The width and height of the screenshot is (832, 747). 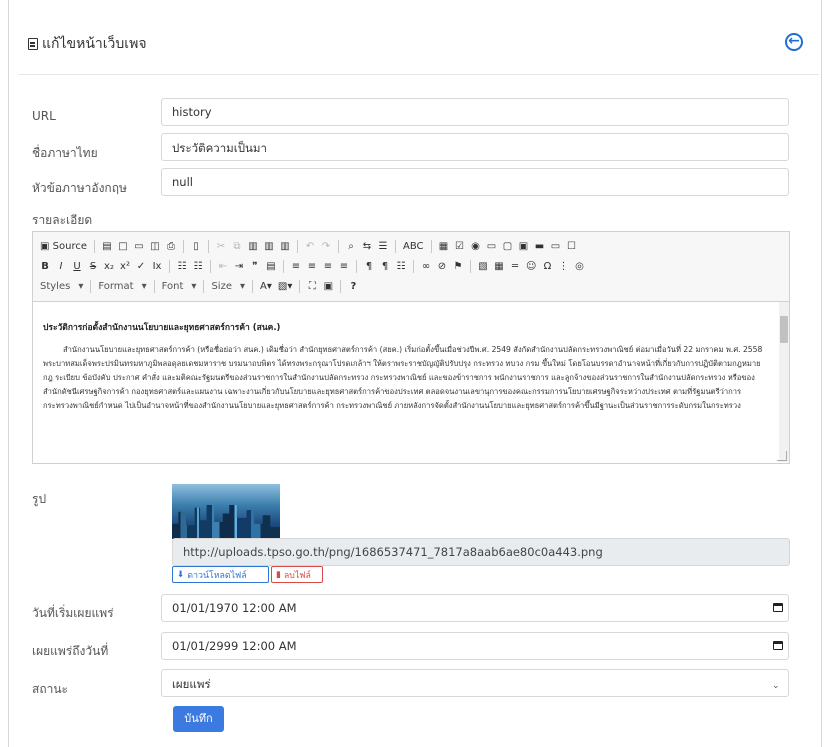 I want to click on superscript-icon: x², so click(x=125, y=266).